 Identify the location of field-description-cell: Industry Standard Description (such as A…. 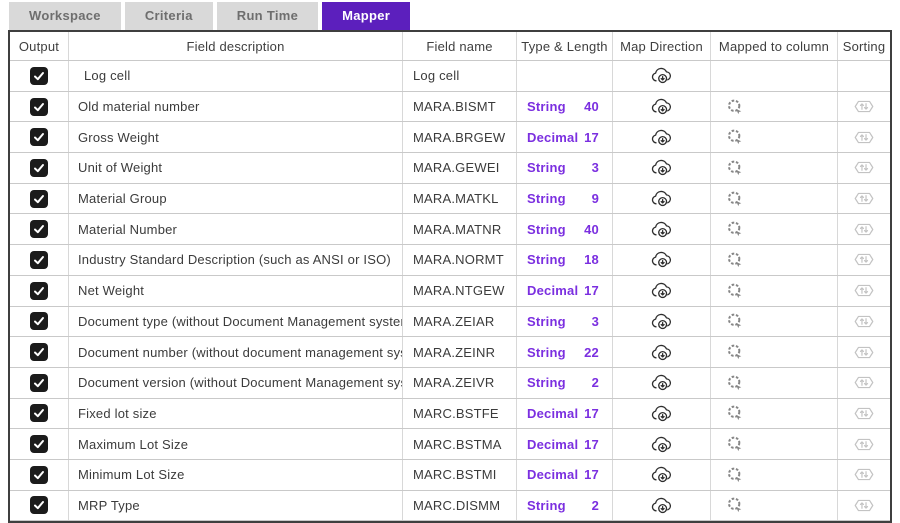
(236, 260).